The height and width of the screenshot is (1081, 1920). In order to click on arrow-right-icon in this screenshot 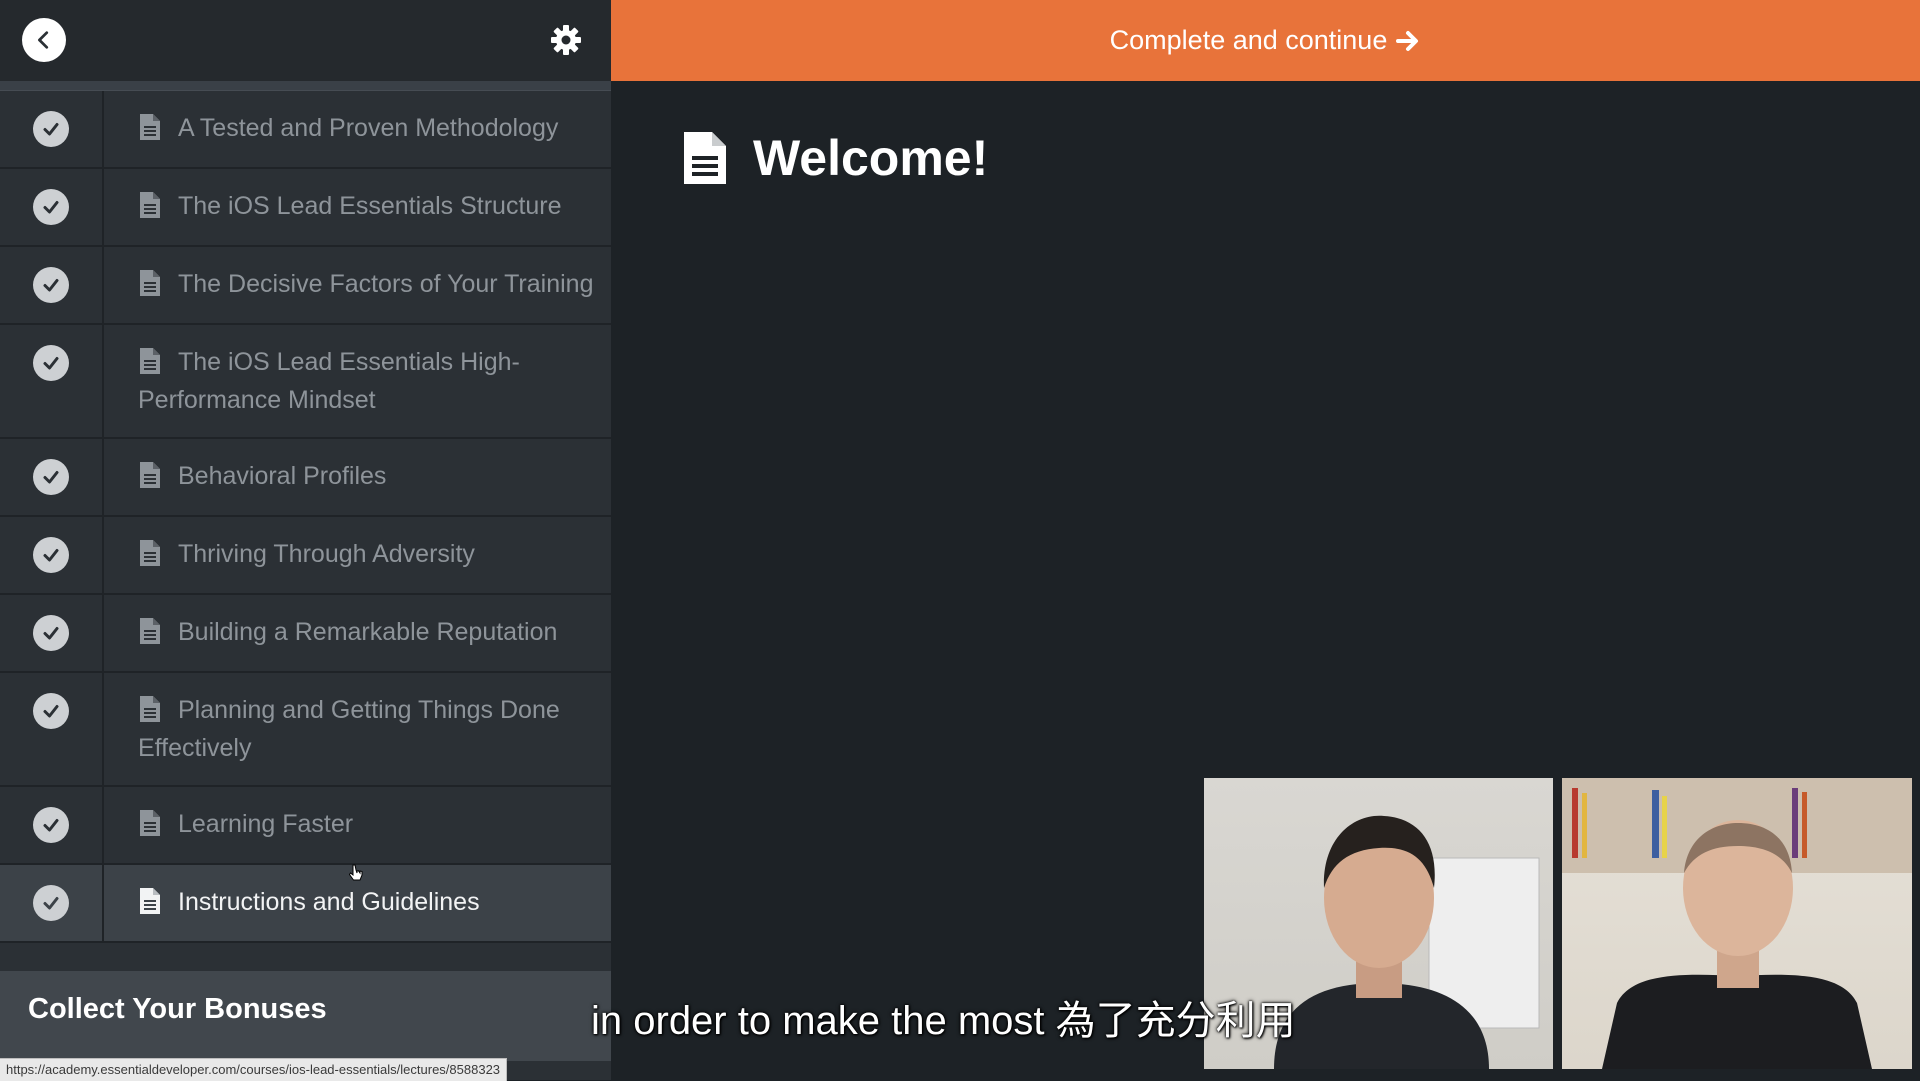, I will do `click(1407, 40)`.